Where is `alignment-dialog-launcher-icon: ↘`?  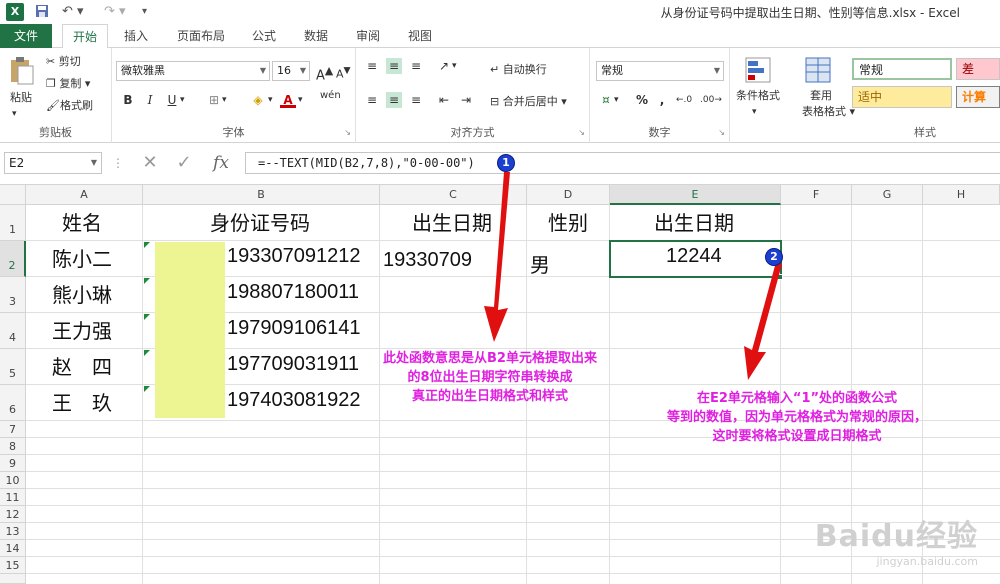 alignment-dialog-launcher-icon: ↘ is located at coordinates (581, 133).